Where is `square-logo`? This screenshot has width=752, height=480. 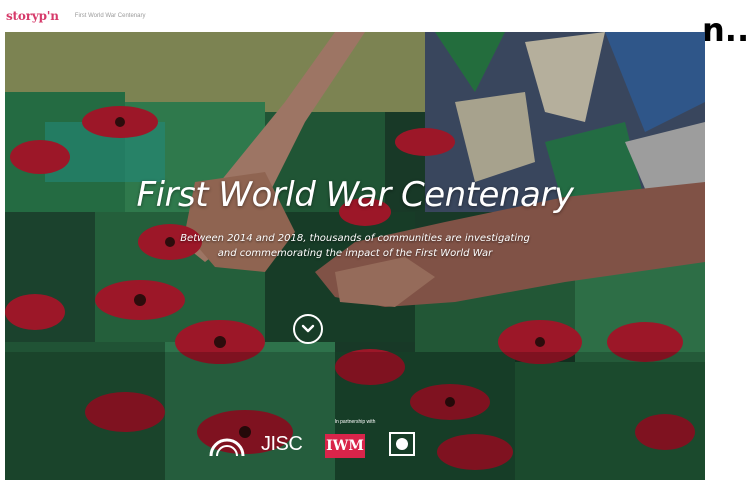
square-logo is located at coordinates (402, 444).